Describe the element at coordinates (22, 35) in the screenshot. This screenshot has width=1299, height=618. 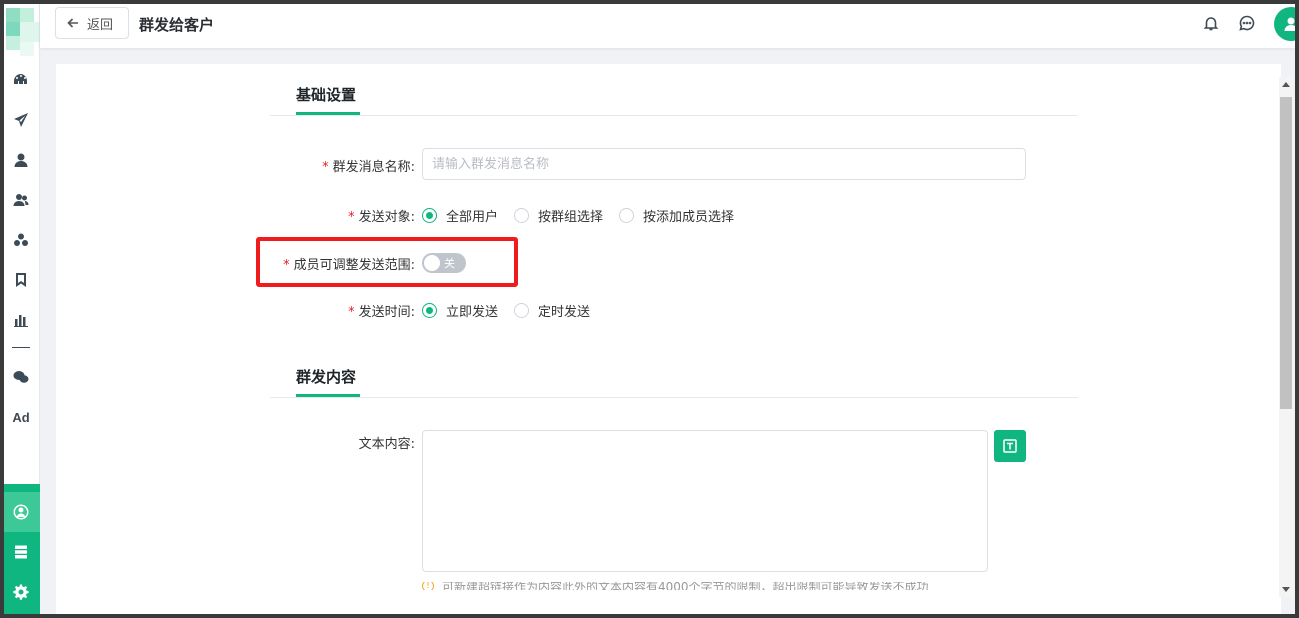
I see `logo` at that location.